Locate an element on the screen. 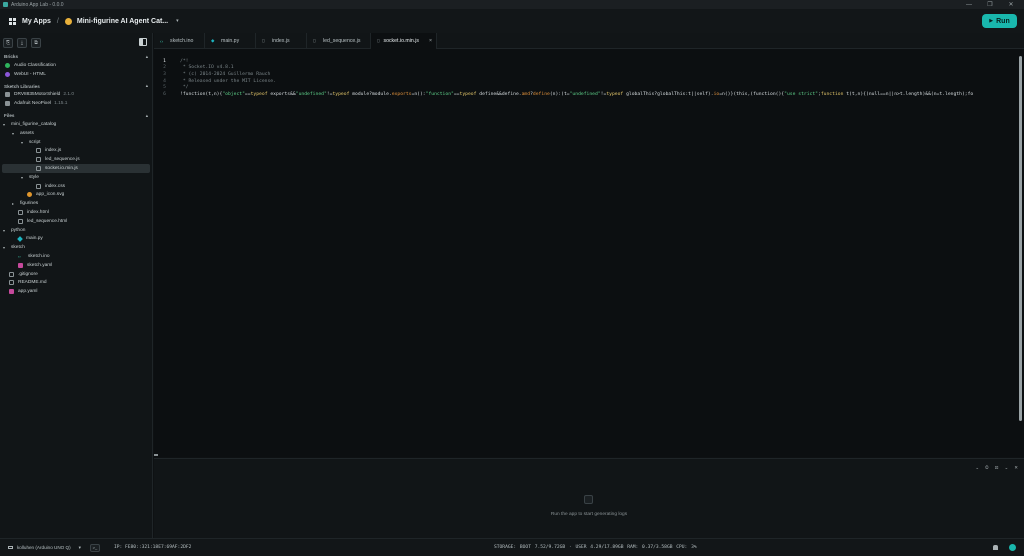 The height and width of the screenshot is (556, 1024). run-button: ▶ Run is located at coordinates (999, 21).